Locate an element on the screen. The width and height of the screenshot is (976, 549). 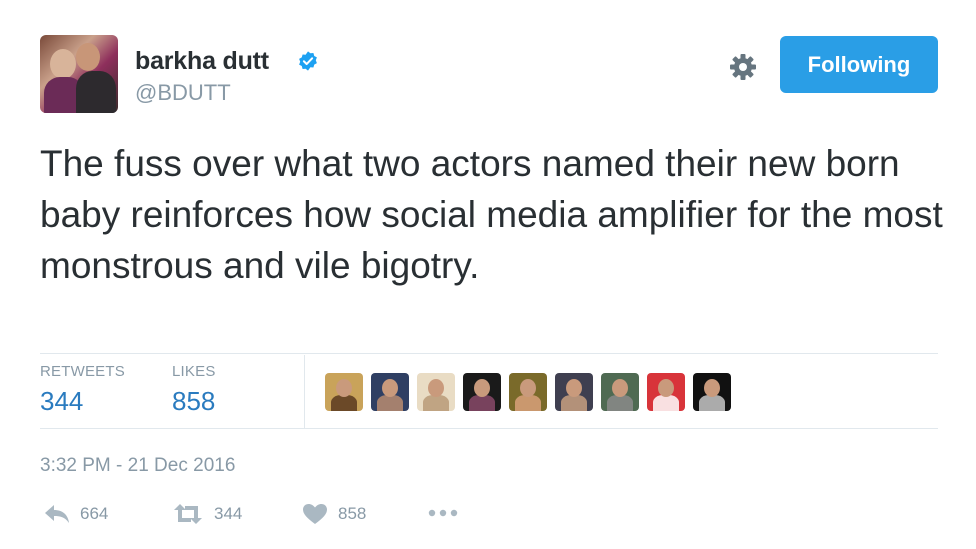
reply-button: 664 is located at coordinates (76, 514).